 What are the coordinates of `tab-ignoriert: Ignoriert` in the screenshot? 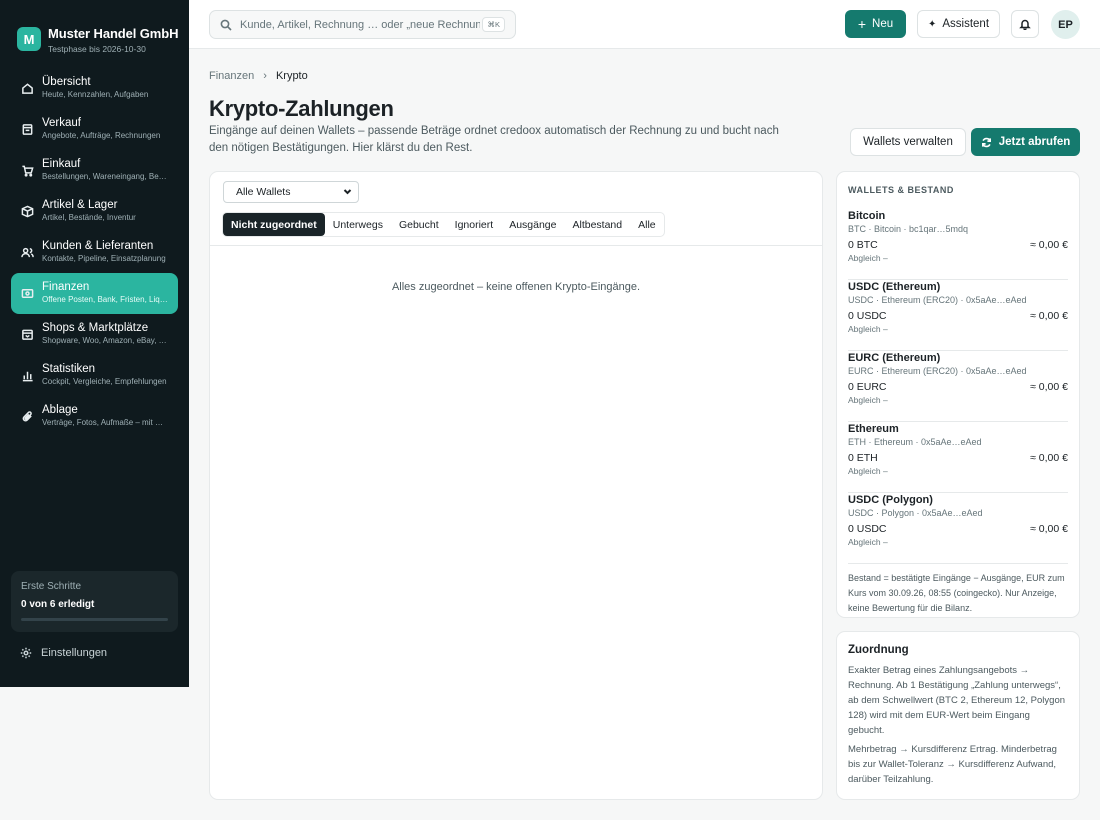 It's located at (474, 224).